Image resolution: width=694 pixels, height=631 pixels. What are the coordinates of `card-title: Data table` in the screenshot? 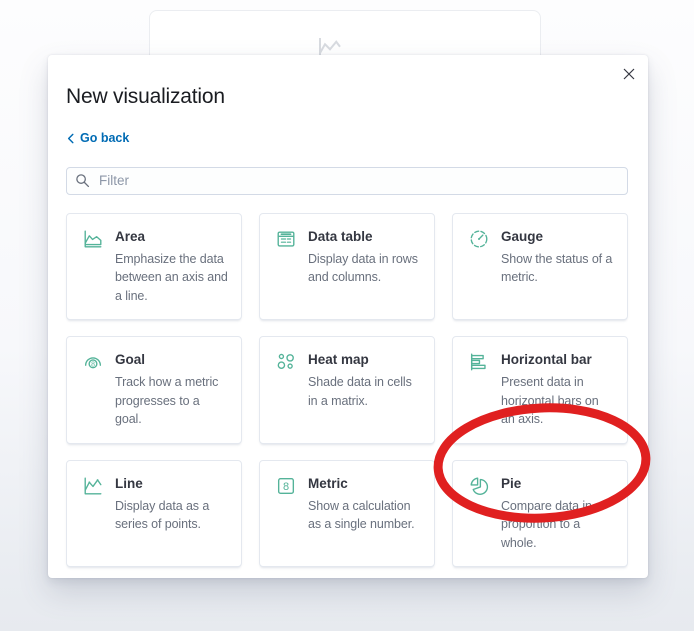 It's located at (340, 236).